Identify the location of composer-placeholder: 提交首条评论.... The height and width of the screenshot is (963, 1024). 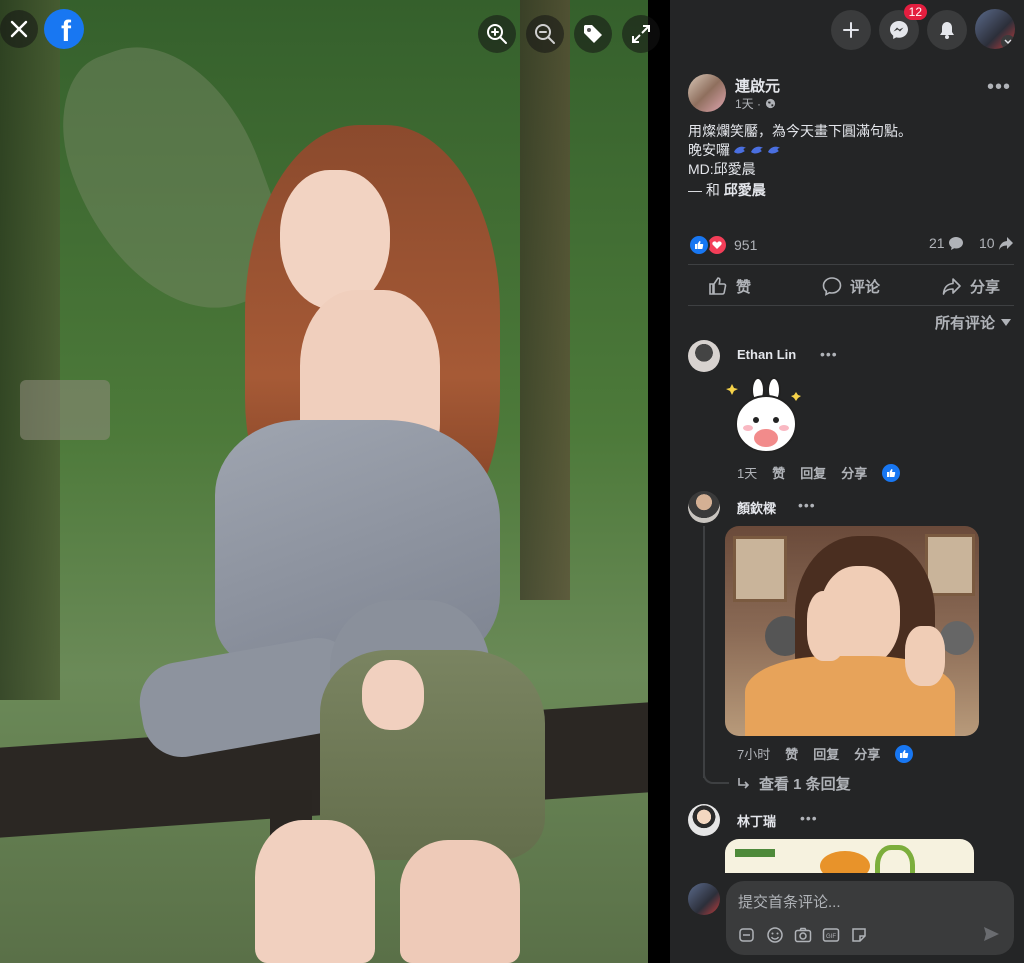
(789, 902).